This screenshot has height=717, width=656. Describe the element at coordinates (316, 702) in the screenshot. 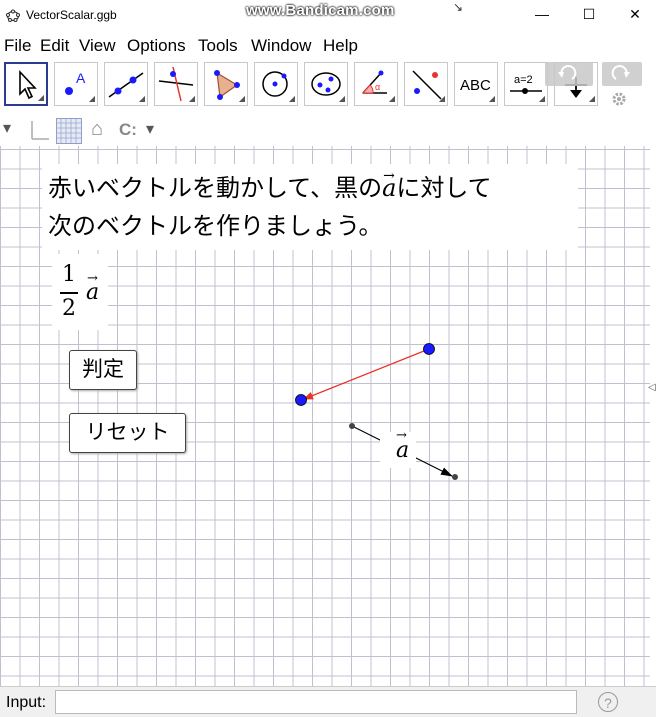

I see `input-field` at that location.